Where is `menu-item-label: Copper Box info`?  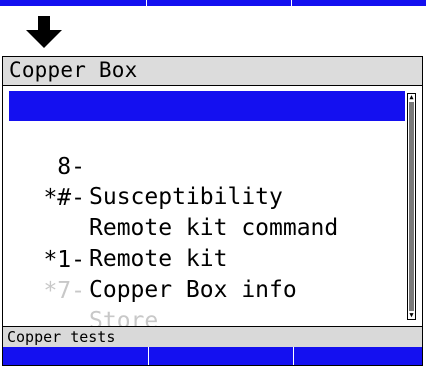 menu-item-label: Copper Box info is located at coordinates (193, 290).